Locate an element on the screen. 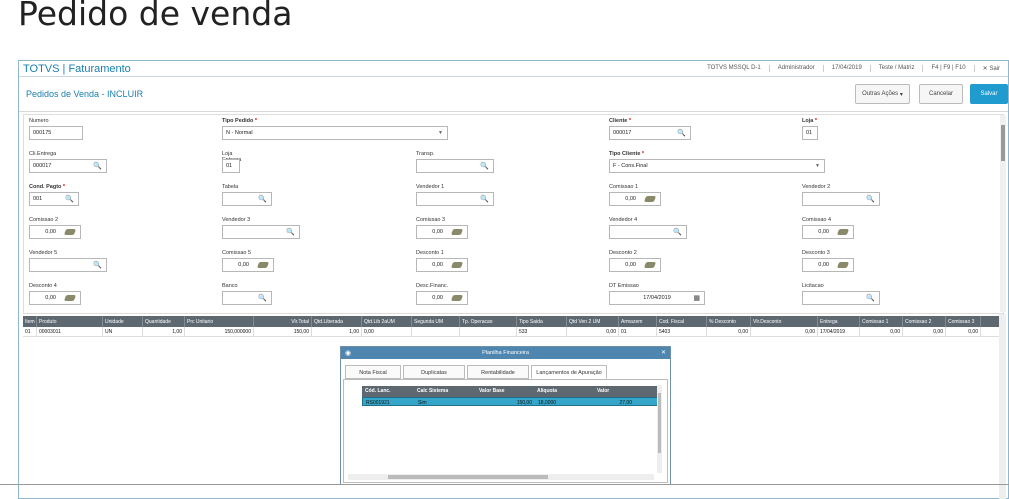 The height and width of the screenshot is (499, 1009). tipo-pedido-select: N - Normal ▼ is located at coordinates (335, 133).